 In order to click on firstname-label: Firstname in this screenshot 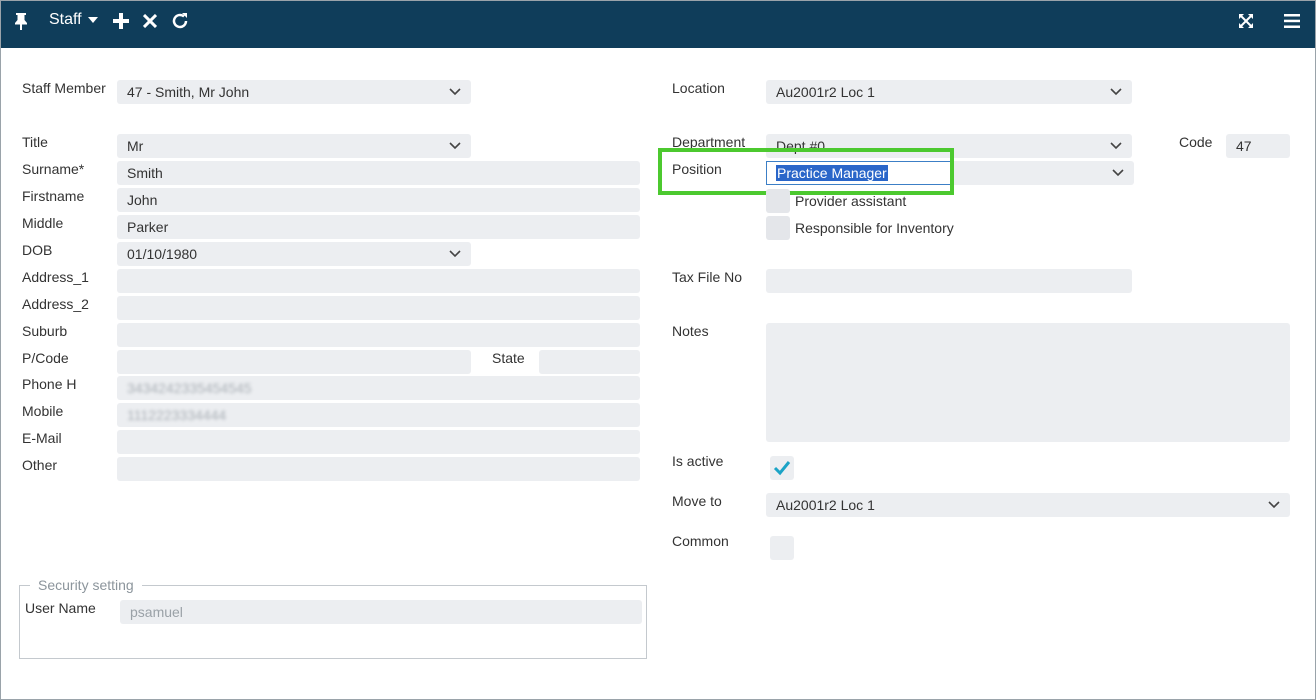, I will do `click(53, 196)`.